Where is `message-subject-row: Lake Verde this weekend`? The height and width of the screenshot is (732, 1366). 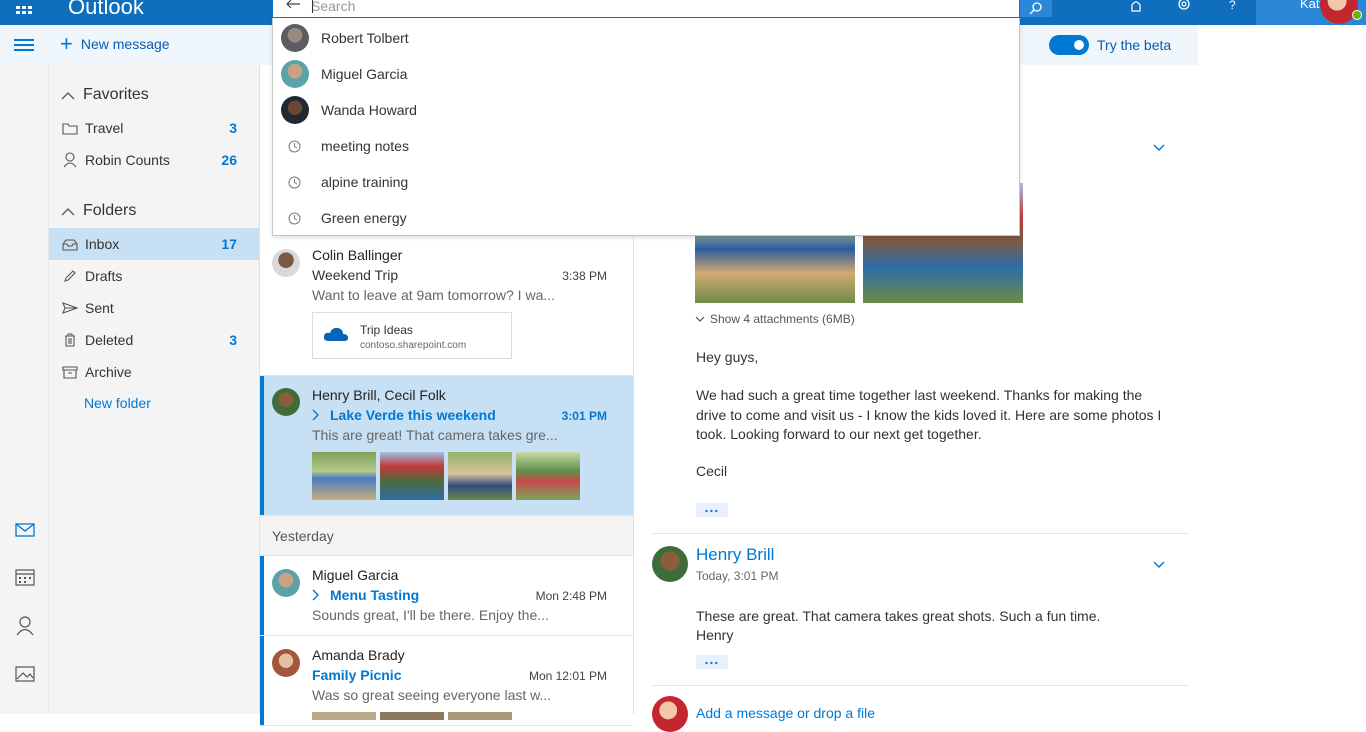 message-subject-row: Lake Verde this weekend is located at coordinates (404, 415).